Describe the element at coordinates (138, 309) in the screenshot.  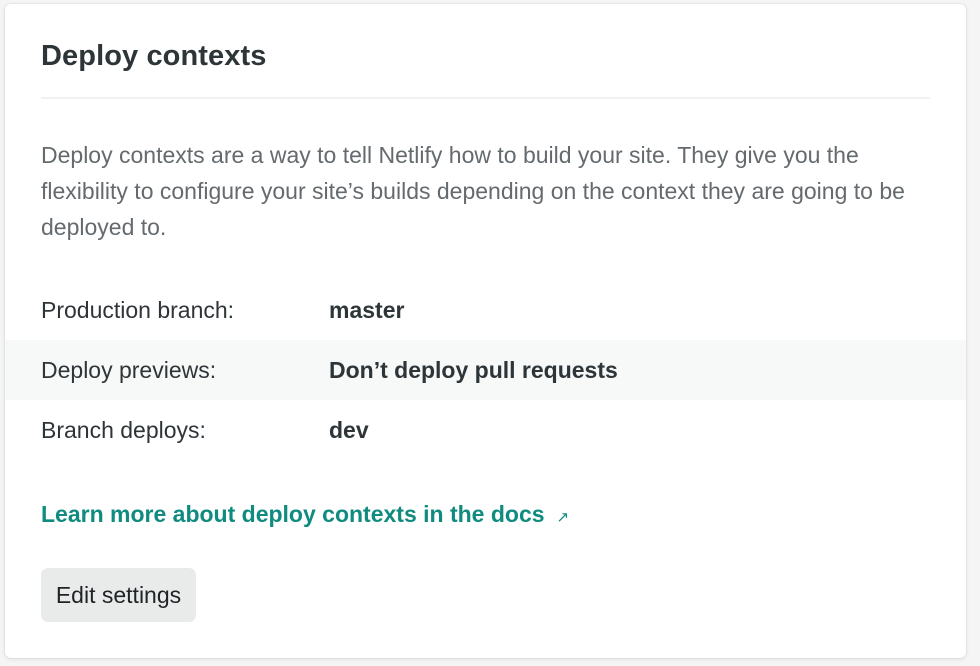
I see `production-branch-label: Production branch:` at that location.